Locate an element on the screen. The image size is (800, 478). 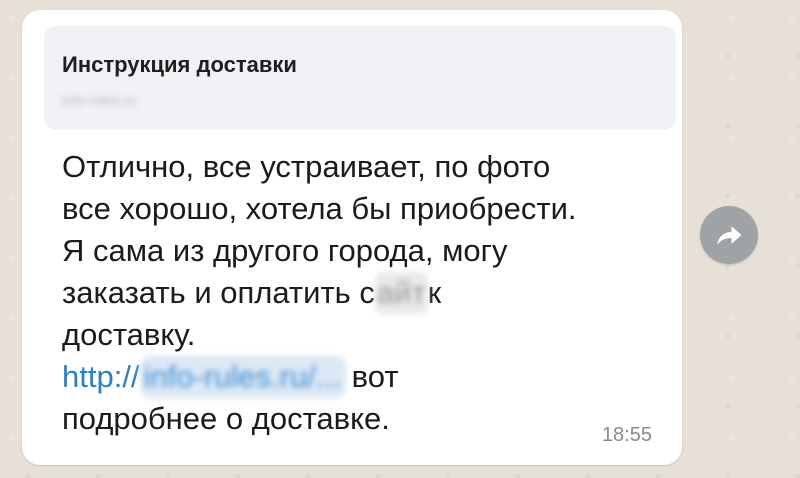
link-preview-title: Инструкция доставки is located at coordinates (179, 64).